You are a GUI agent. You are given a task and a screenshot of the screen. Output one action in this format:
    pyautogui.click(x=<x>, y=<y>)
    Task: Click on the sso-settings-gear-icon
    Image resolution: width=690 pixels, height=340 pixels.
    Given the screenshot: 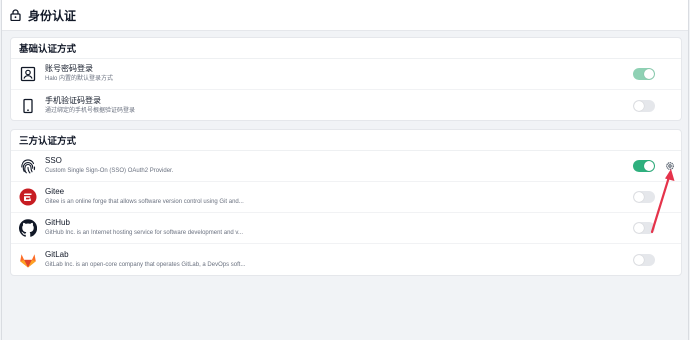 What is the action you would take?
    pyautogui.click(x=670, y=166)
    